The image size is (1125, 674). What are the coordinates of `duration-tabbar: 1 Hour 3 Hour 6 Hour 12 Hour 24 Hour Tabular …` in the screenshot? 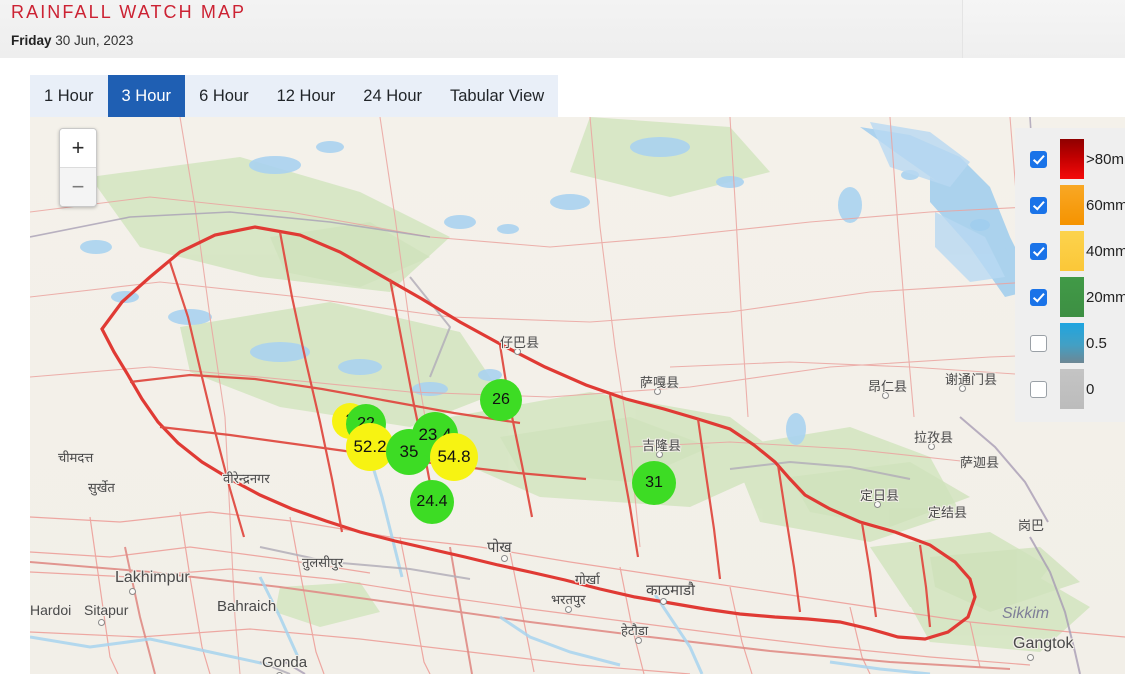 It's located at (294, 96).